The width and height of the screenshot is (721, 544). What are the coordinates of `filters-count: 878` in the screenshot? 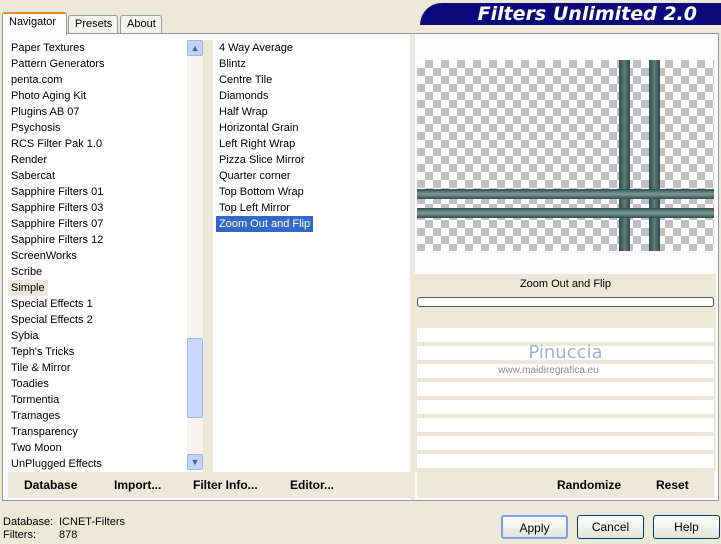 It's located at (68, 535).